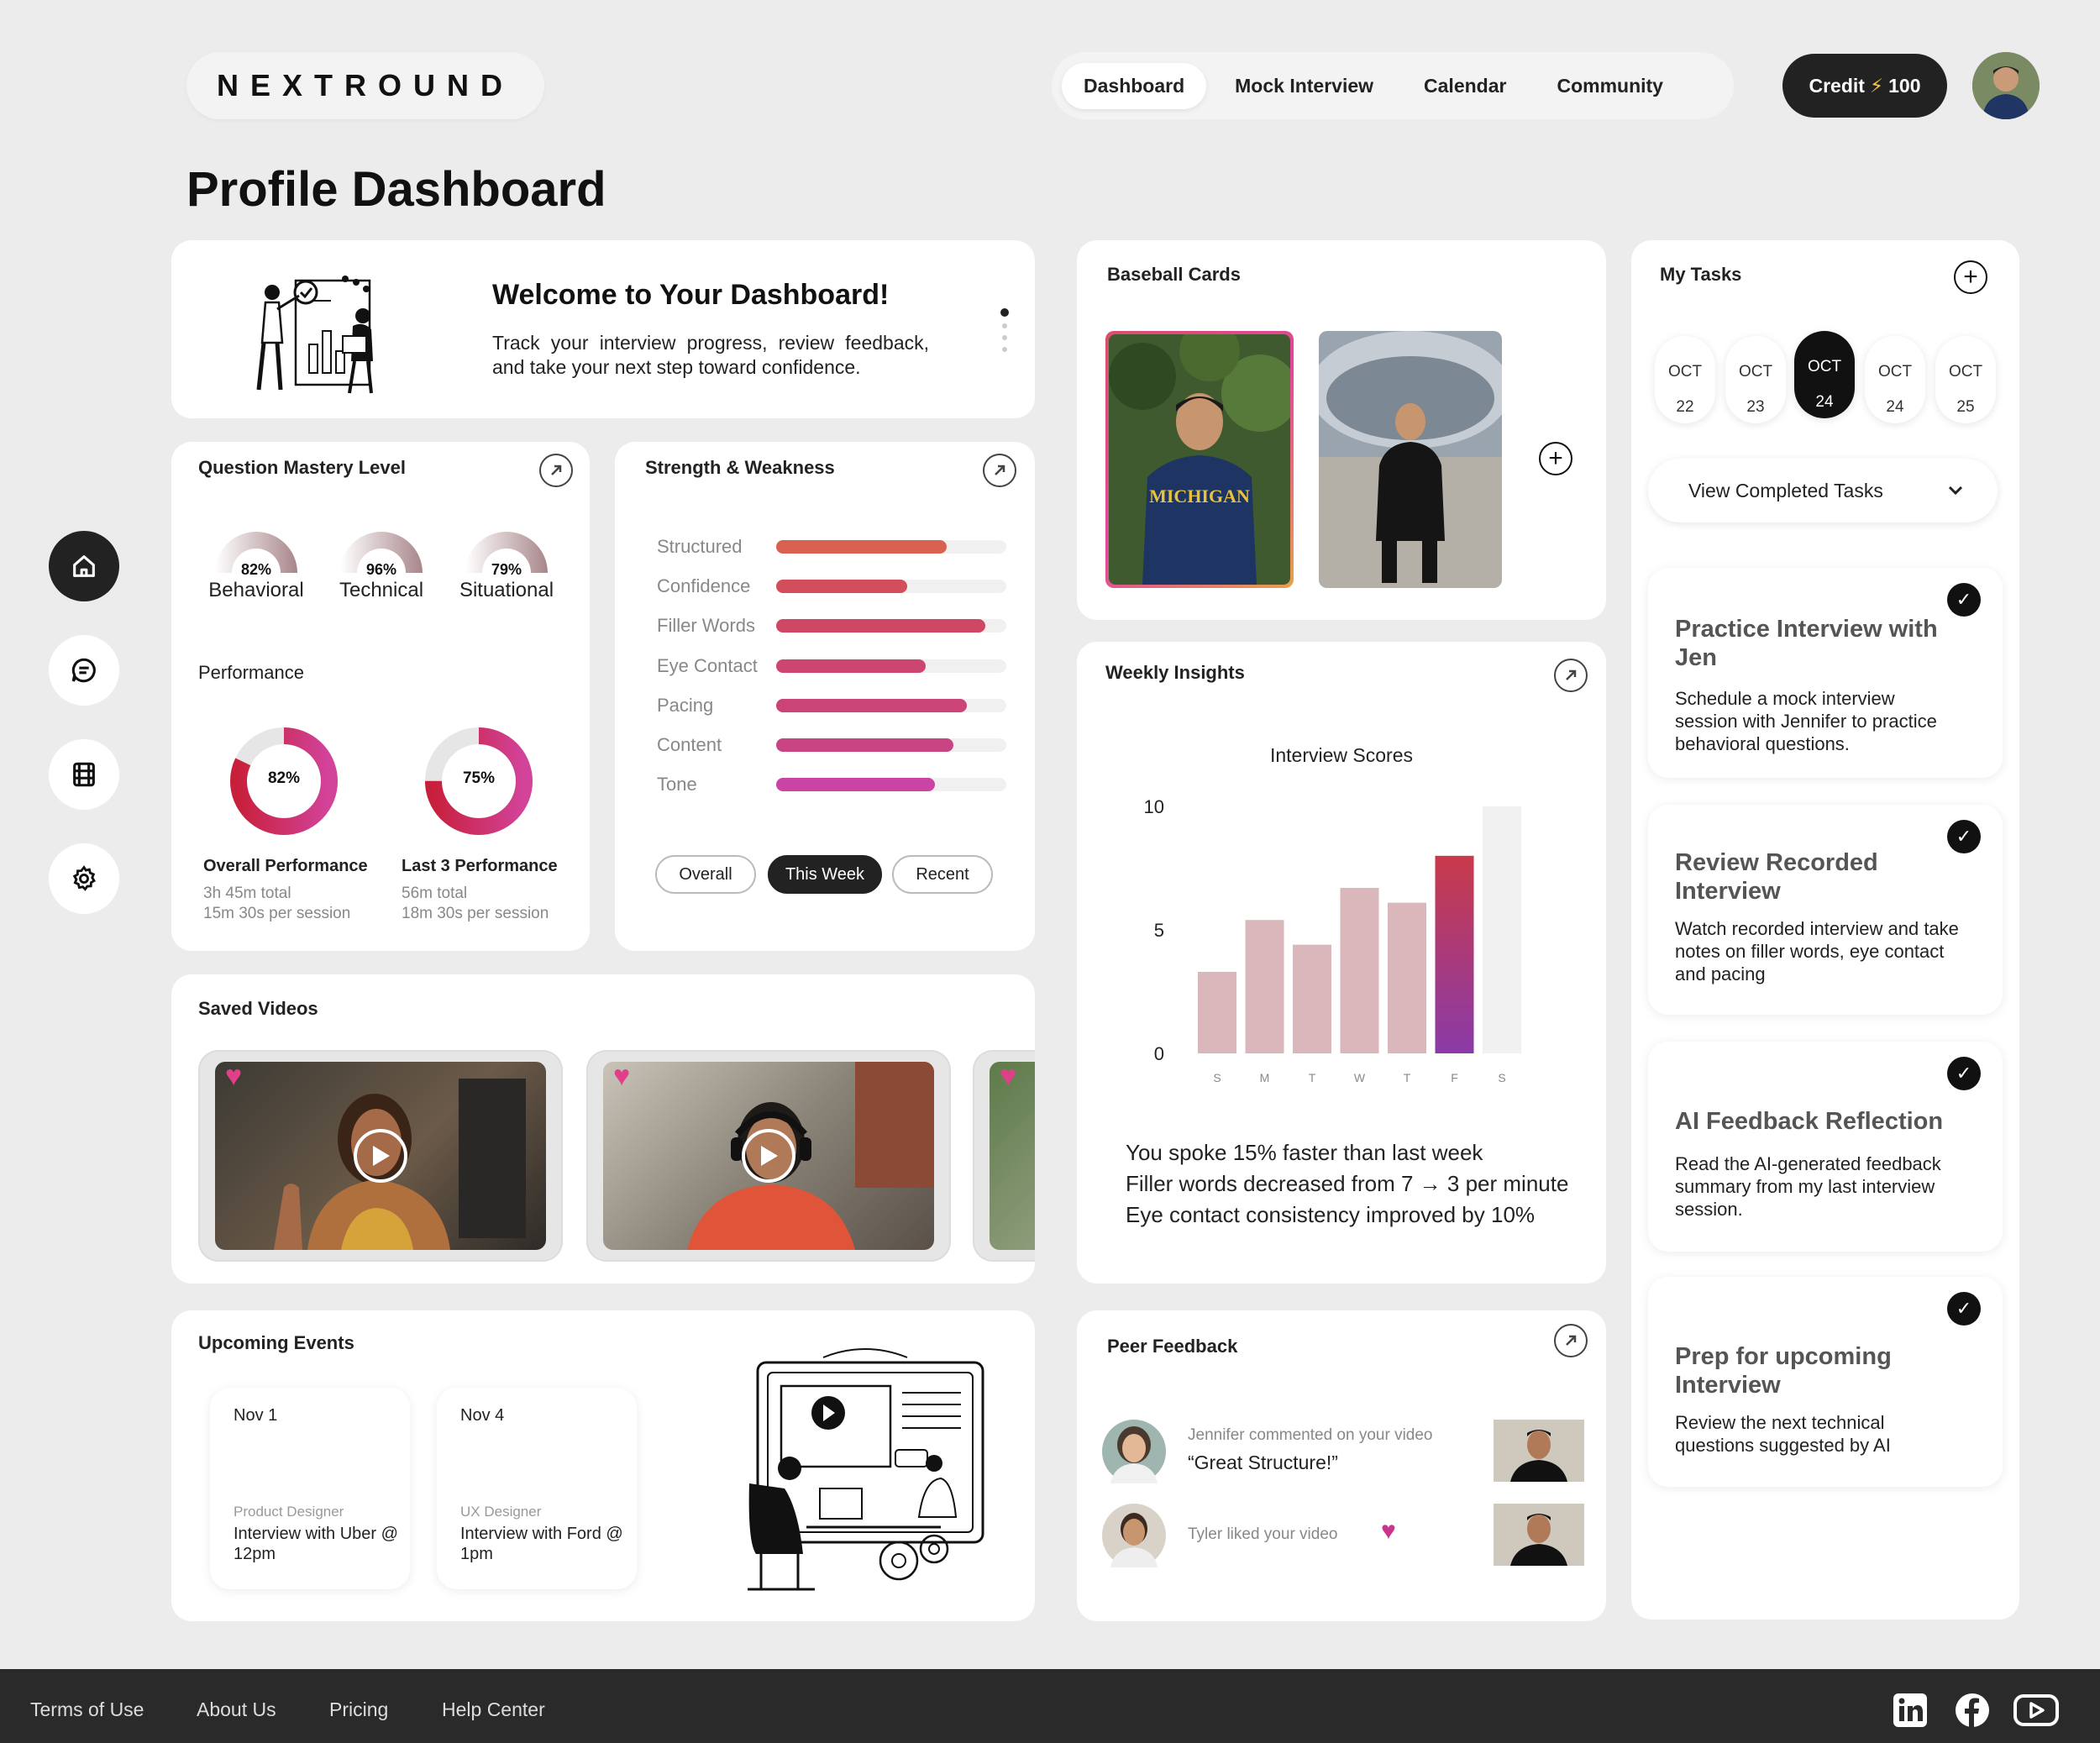  Describe the element at coordinates (1685, 379) in the screenshot. I see `date-chip-oct-22: OCT 22` at that location.